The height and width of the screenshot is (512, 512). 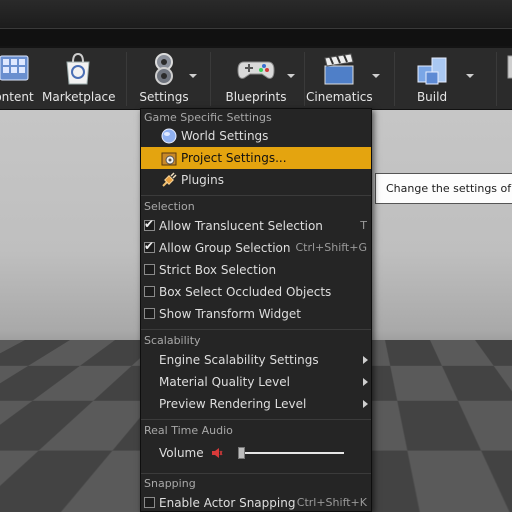 I want to click on plugin-plug-icon, so click(x=169, y=179).